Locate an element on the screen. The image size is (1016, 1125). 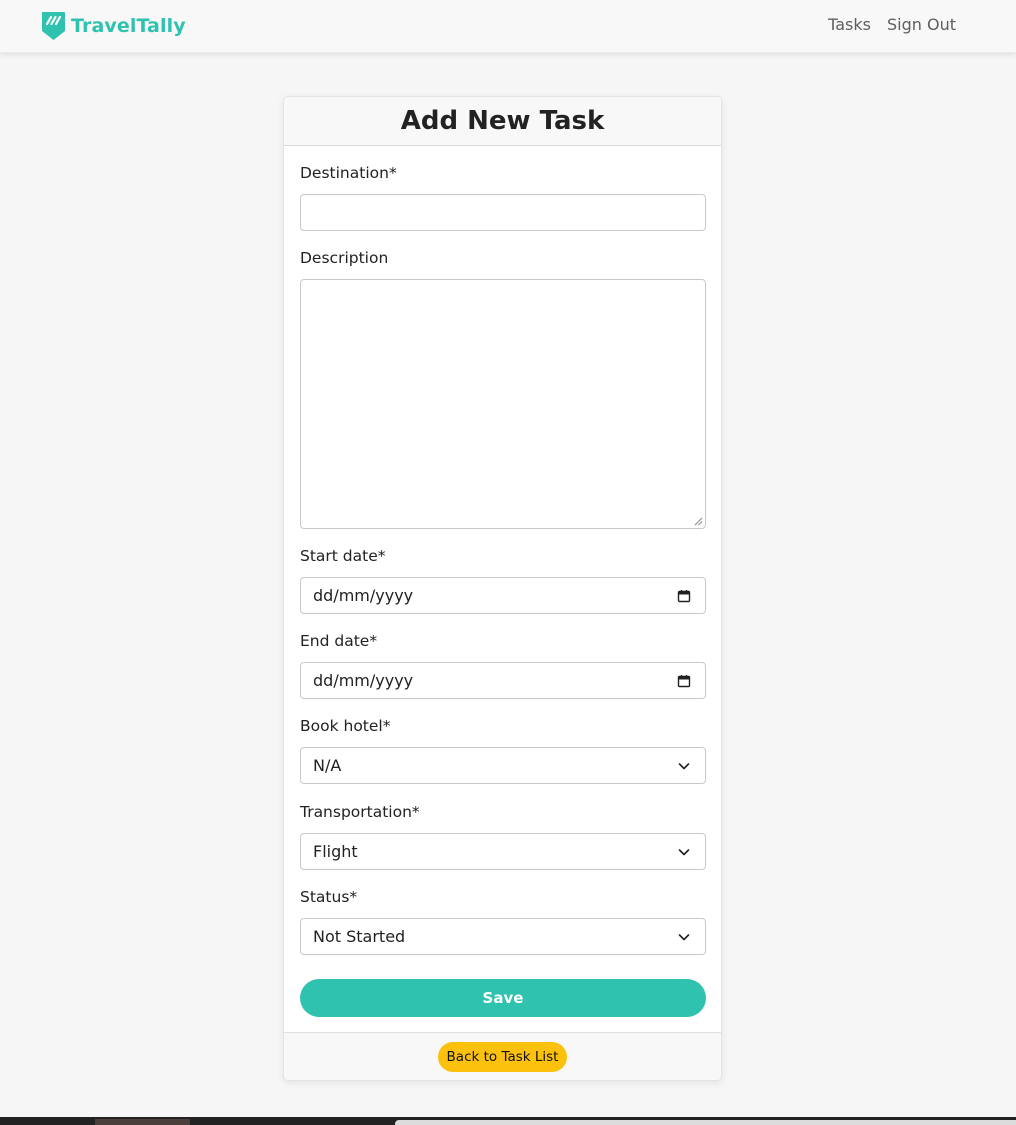
transportation-select: Flight is located at coordinates (503, 851).